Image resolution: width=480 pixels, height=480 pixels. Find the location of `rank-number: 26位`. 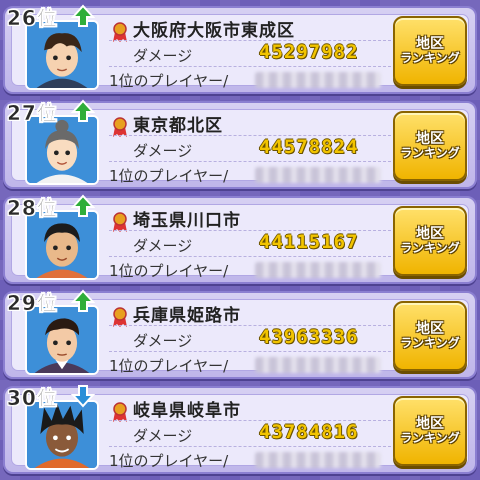

rank-number: 26位 is located at coordinates (32, 18).